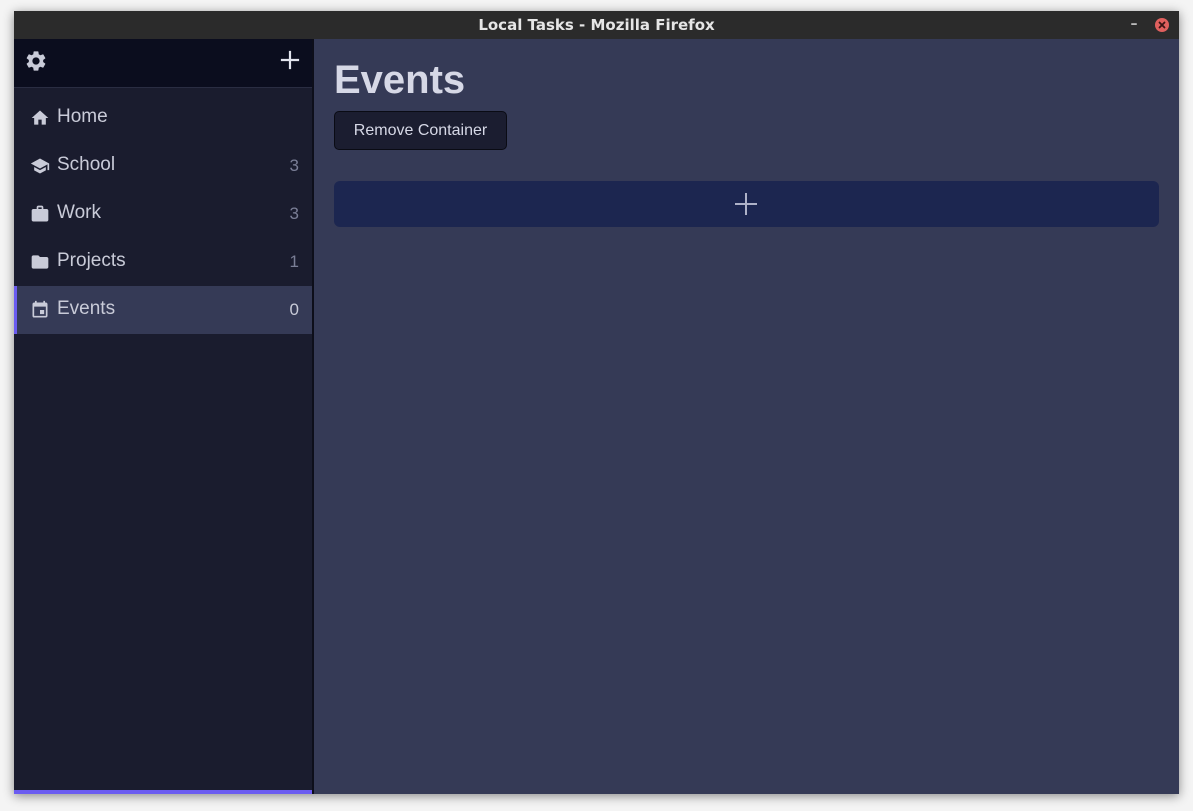  I want to click on home-icon, so click(40, 117).